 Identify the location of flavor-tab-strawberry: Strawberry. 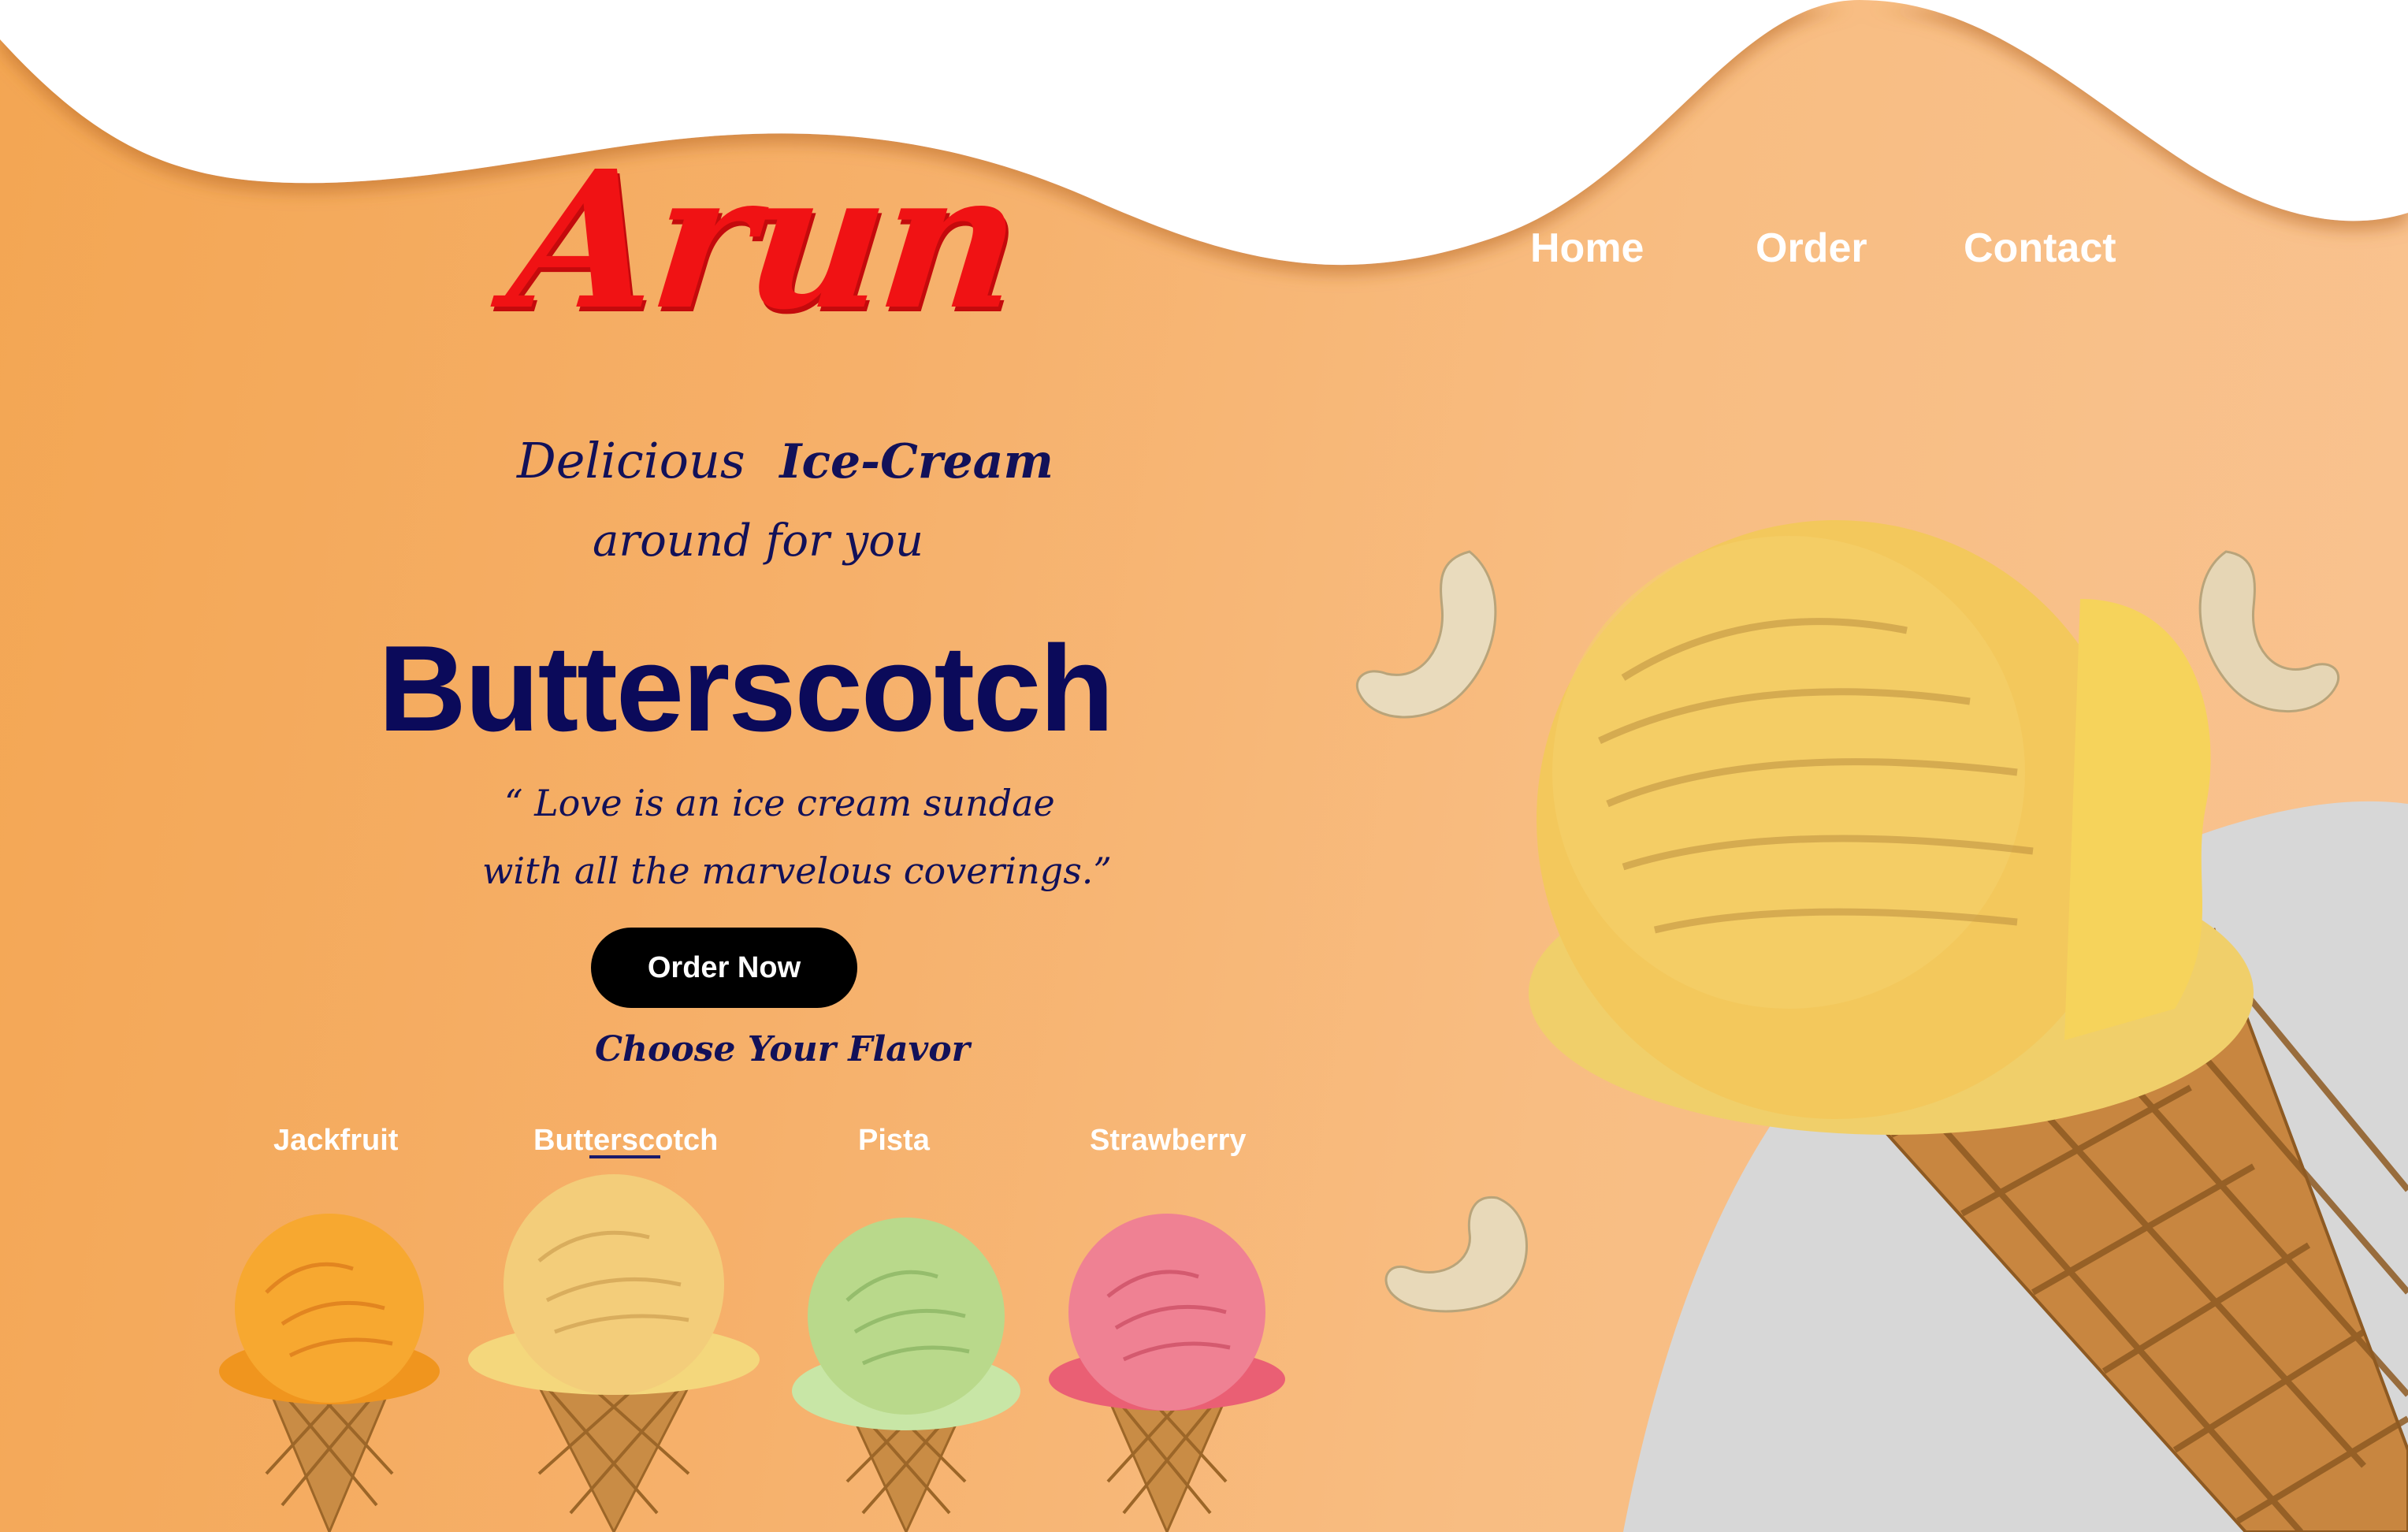
(1168, 1141).